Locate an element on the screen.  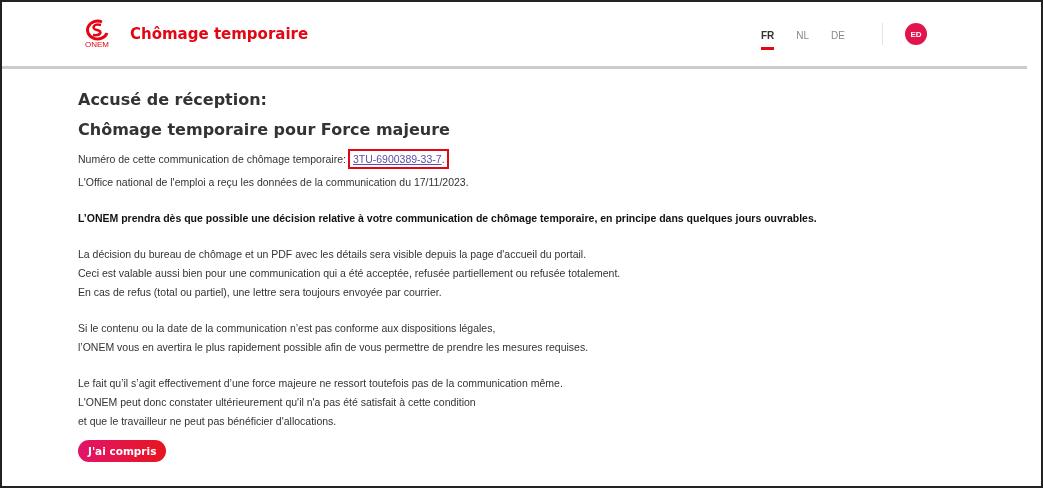
app-title: Chômage temporaire is located at coordinates (219, 34).